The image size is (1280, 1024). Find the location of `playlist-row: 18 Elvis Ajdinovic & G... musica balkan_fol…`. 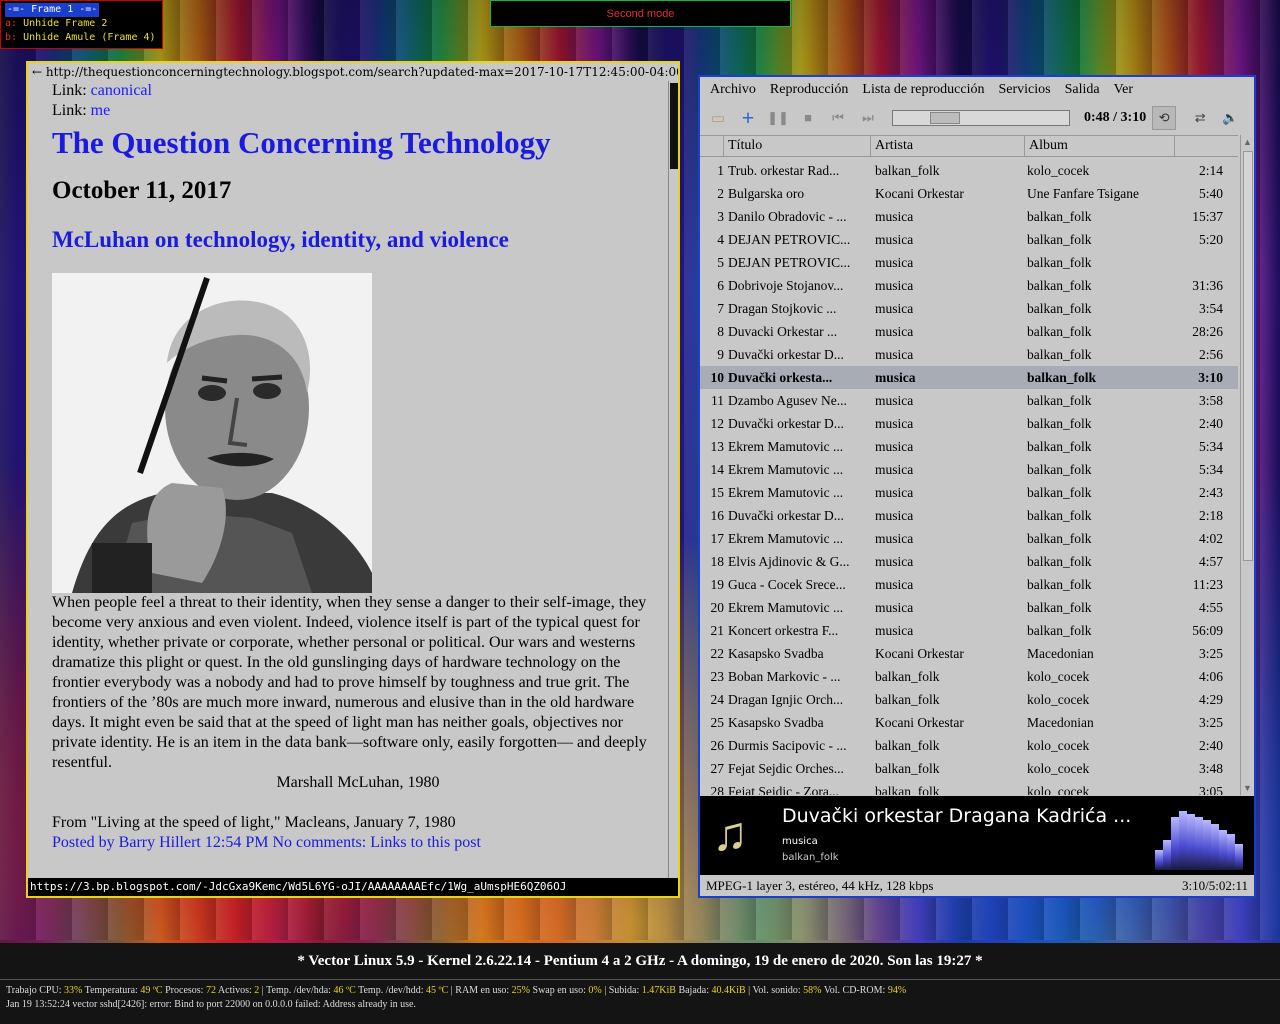

playlist-row: 18 Elvis Ajdinovic & G... musica balkan_fol… is located at coordinates (969, 561).